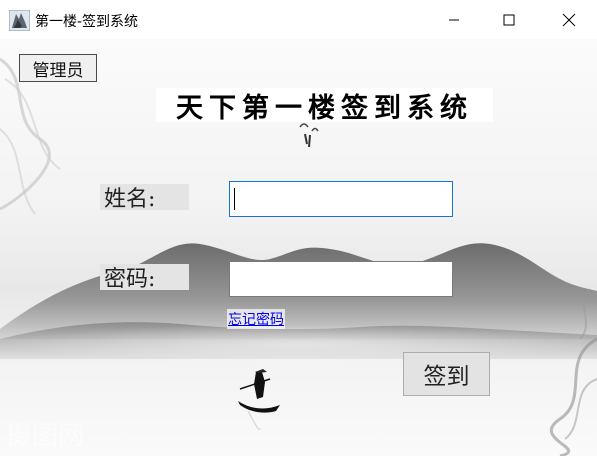 This screenshot has height=456, width=597. I want to click on minimize-icon, so click(453, 19).